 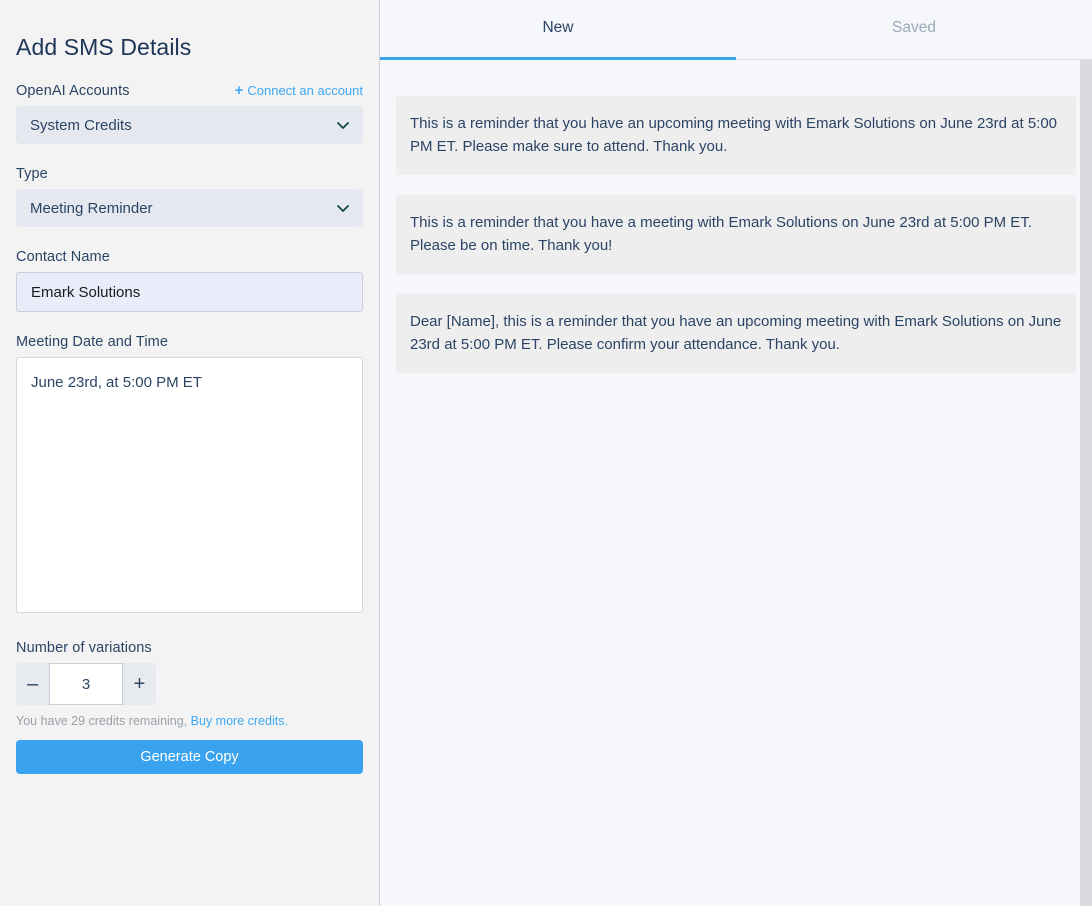 What do you see at coordinates (102, 721) in the screenshot?
I see `credits-remaining-label: You have 29 credits remaining,` at bounding box center [102, 721].